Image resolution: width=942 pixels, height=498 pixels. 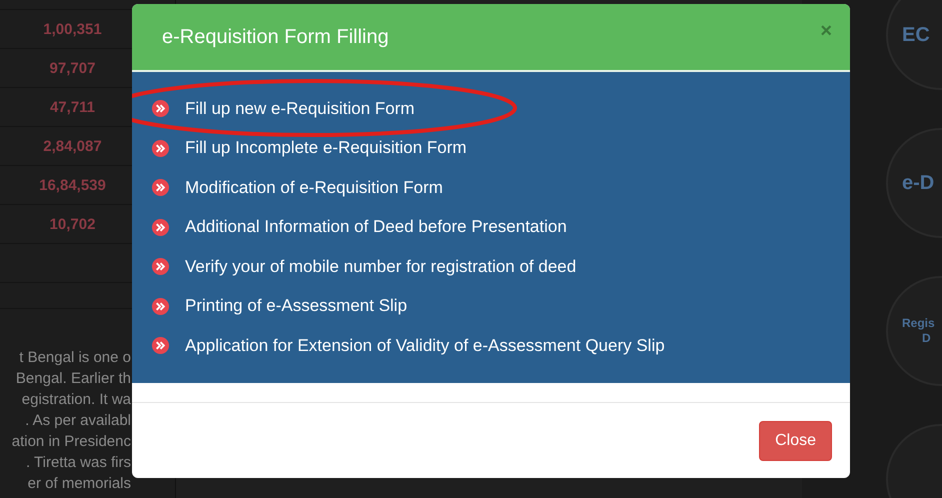 What do you see at coordinates (75, 400) in the screenshot?
I see `paragraph-line: egistration. It wa` at bounding box center [75, 400].